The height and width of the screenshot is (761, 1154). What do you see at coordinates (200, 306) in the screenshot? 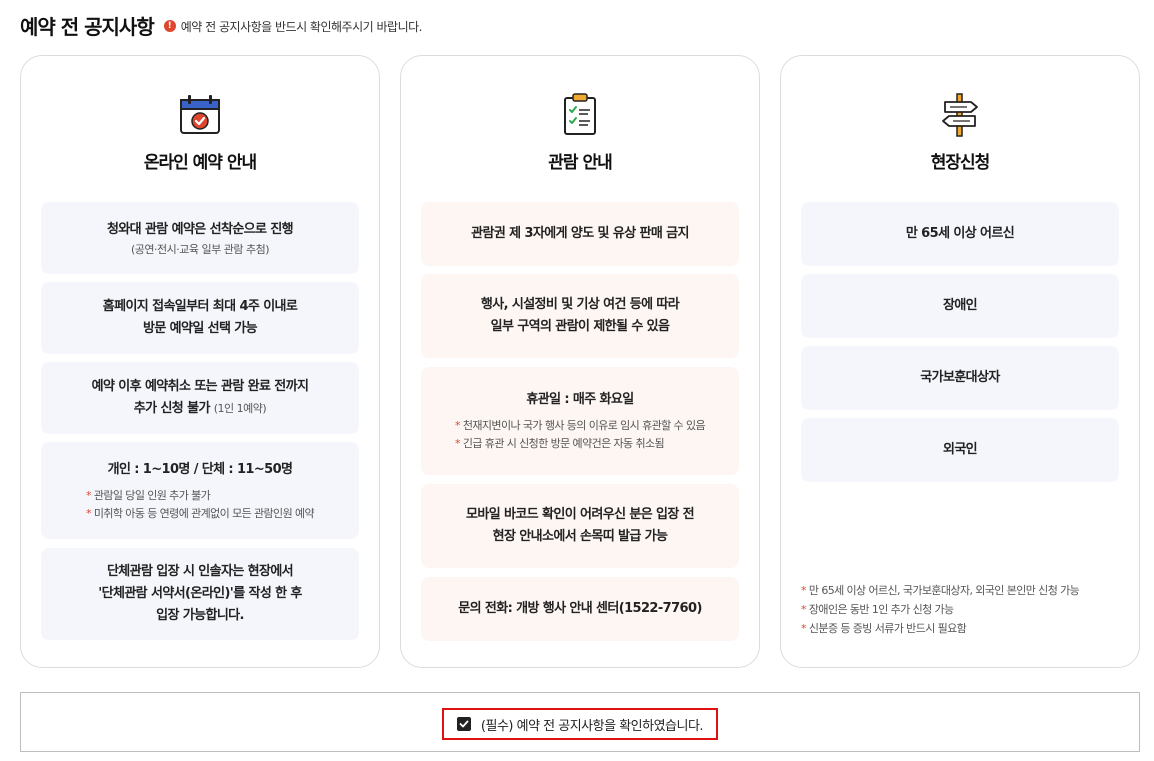
I see `online-box2-line1: 홈페이지 접속일부터 최대 4주 이내로` at bounding box center [200, 306].